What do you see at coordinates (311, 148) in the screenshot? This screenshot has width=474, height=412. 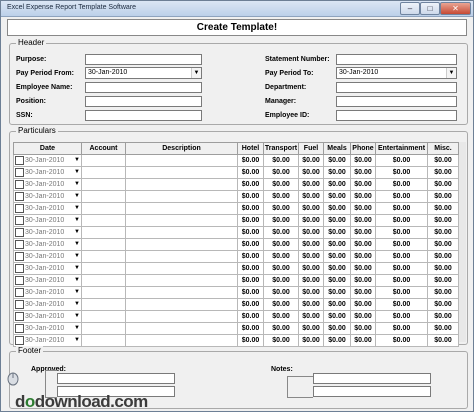 I see `column-header-fuel: Fuel` at bounding box center [311, 148].